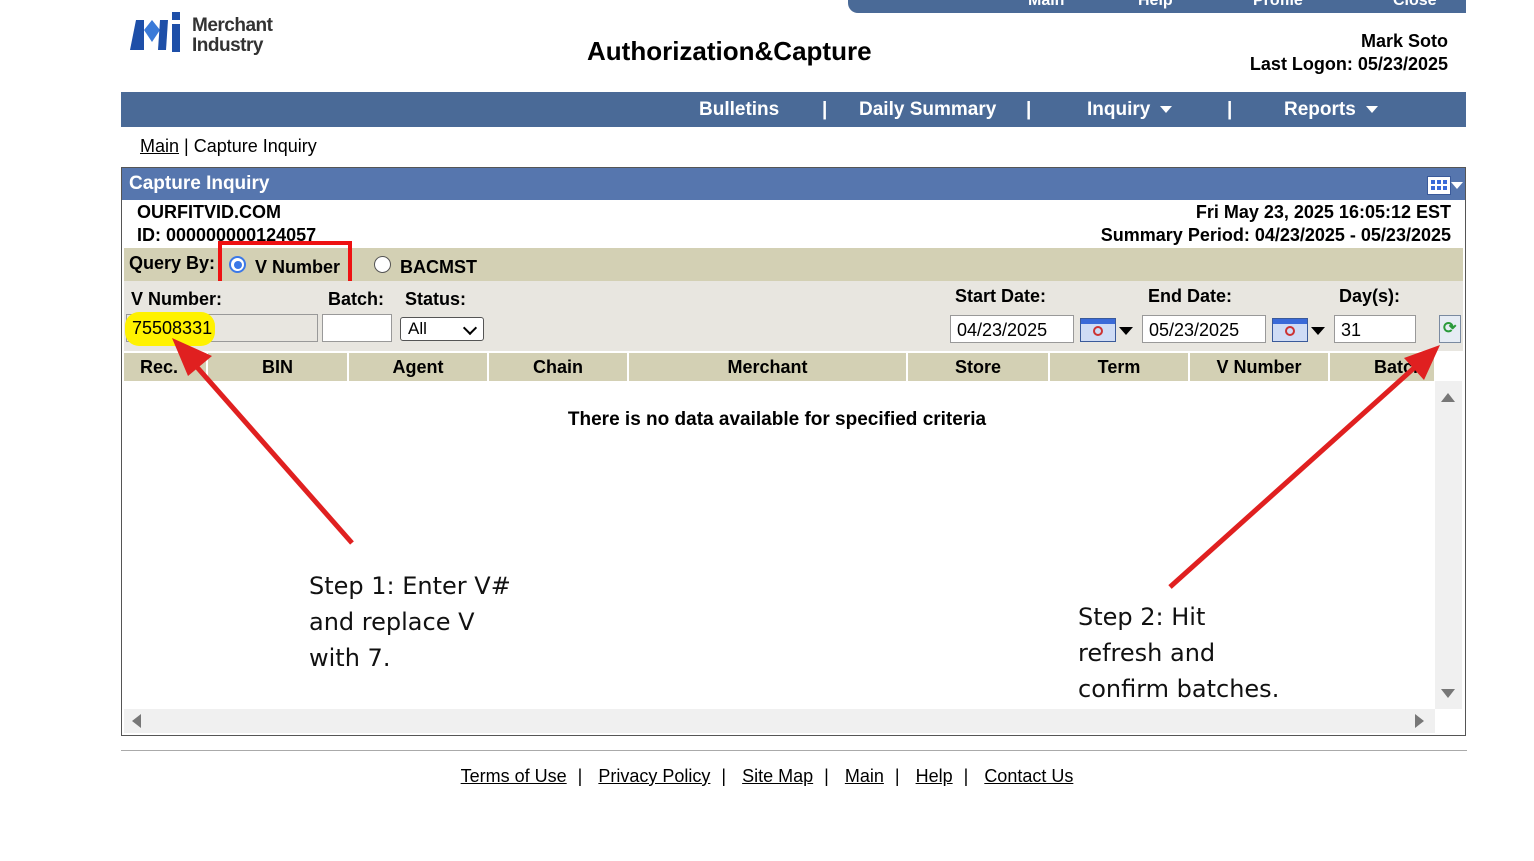 This screenshot has width=1534, height=861. I want to click on bacmst-option-label: BACMST, so click(438, 267).